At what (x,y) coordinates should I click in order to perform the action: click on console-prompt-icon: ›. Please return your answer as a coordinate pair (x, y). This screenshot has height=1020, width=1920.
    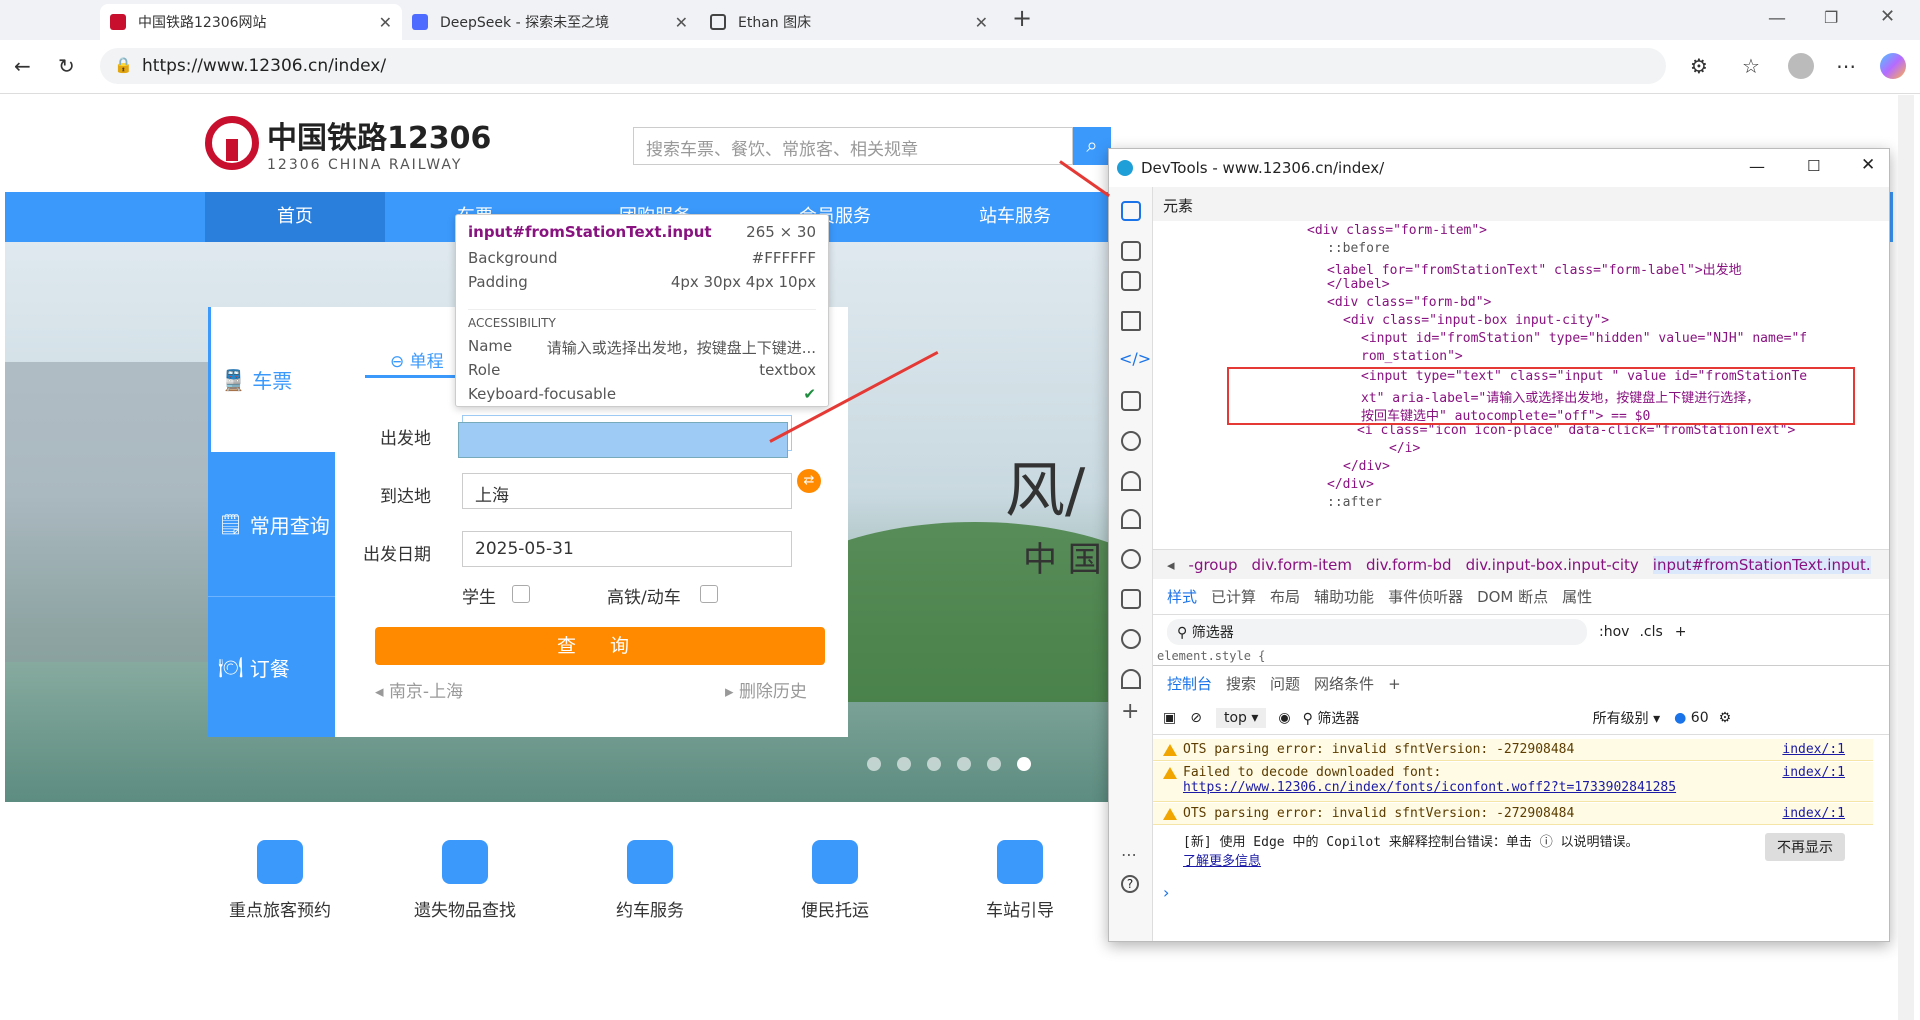
    Looking at the image, I should click on (1166, 892).